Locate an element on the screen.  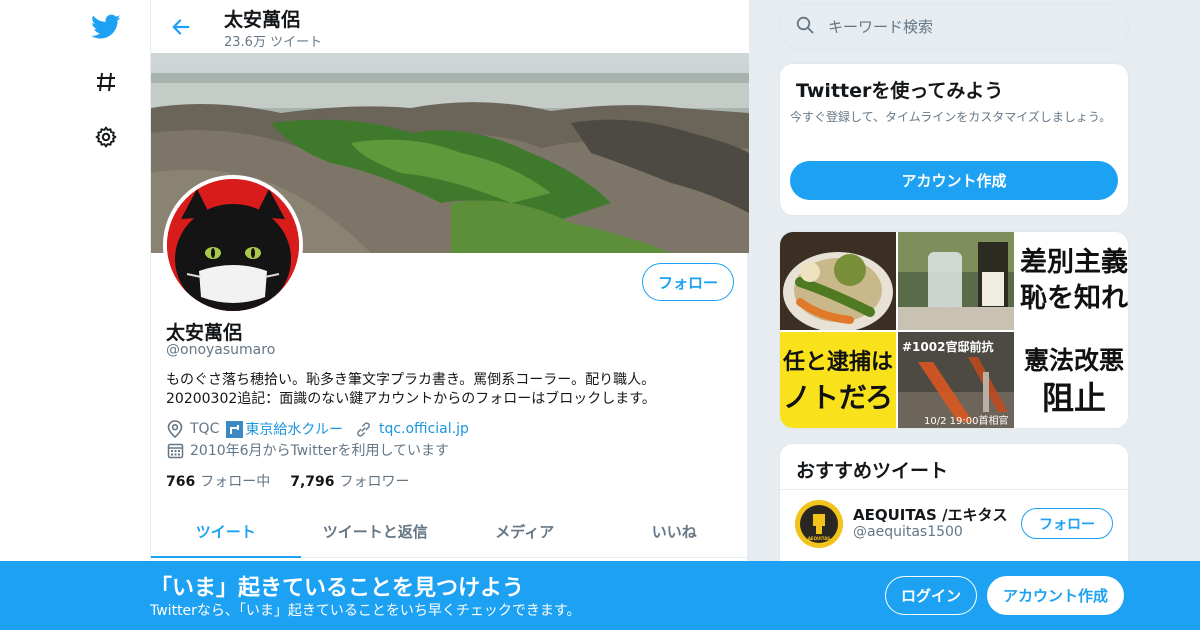
followers-label: フォロワー is located at coordinates (374, 482).